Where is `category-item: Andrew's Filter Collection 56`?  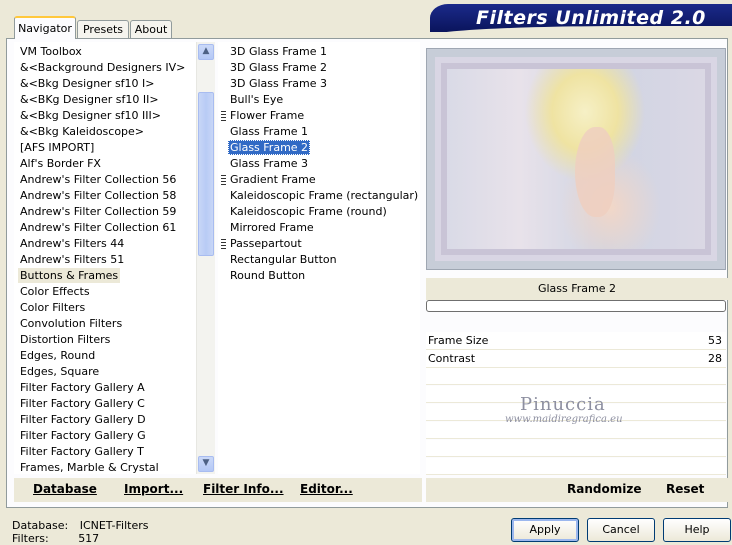 category-item: Andrew's Filter Collection 56 is located at coordinates (98, 179).